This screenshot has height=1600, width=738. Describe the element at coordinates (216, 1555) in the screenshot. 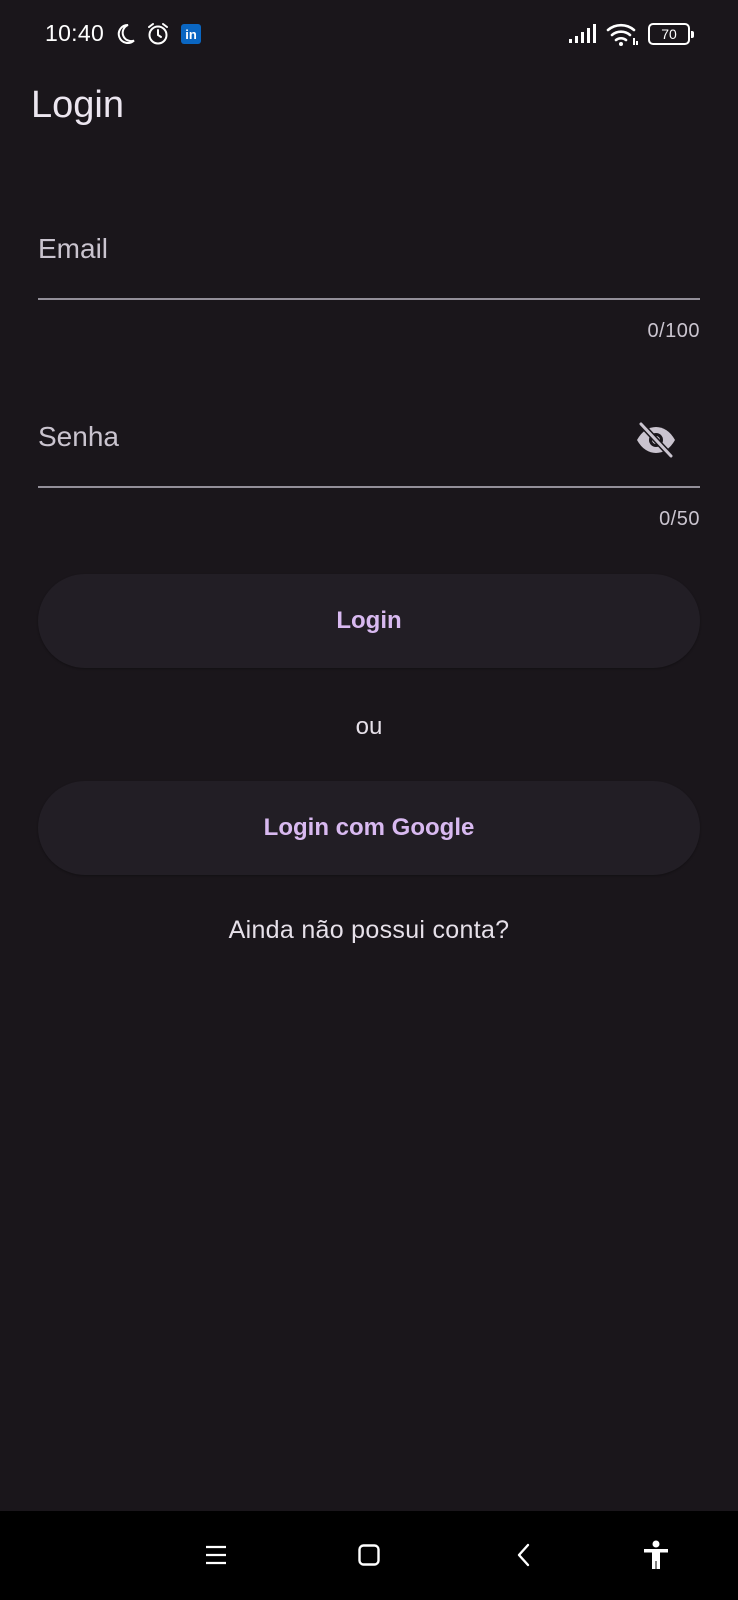

I see `menu-icon` at that location.